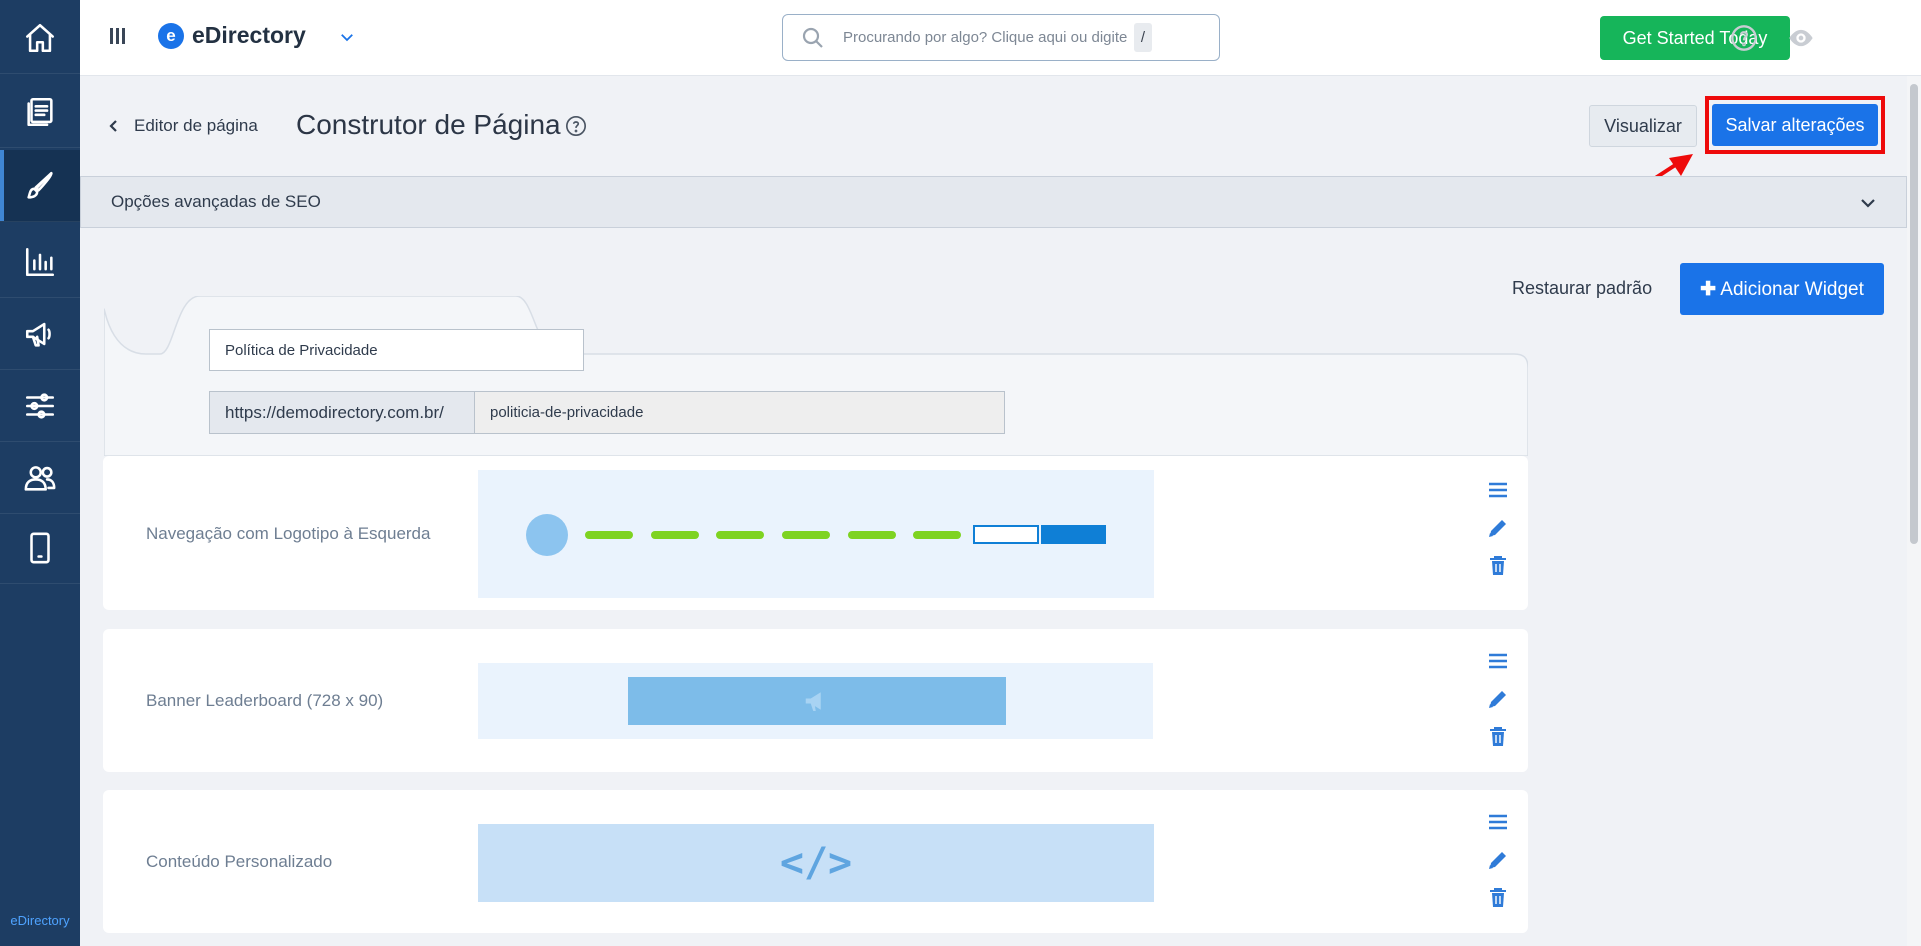 This screenshot has width=1921, height=946. I want to click on widget-card: Conteúdo Personalizado </>, so click(815, 861).